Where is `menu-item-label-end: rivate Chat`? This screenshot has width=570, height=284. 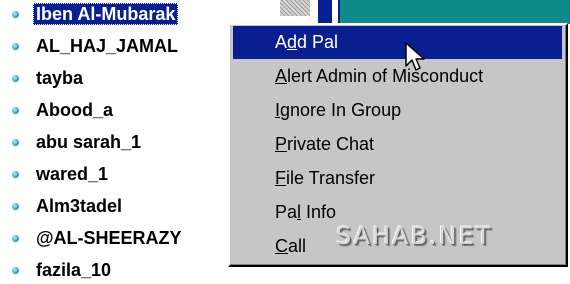 menu-item-label-end: rivate Chat is located at coordinates (331, 144).